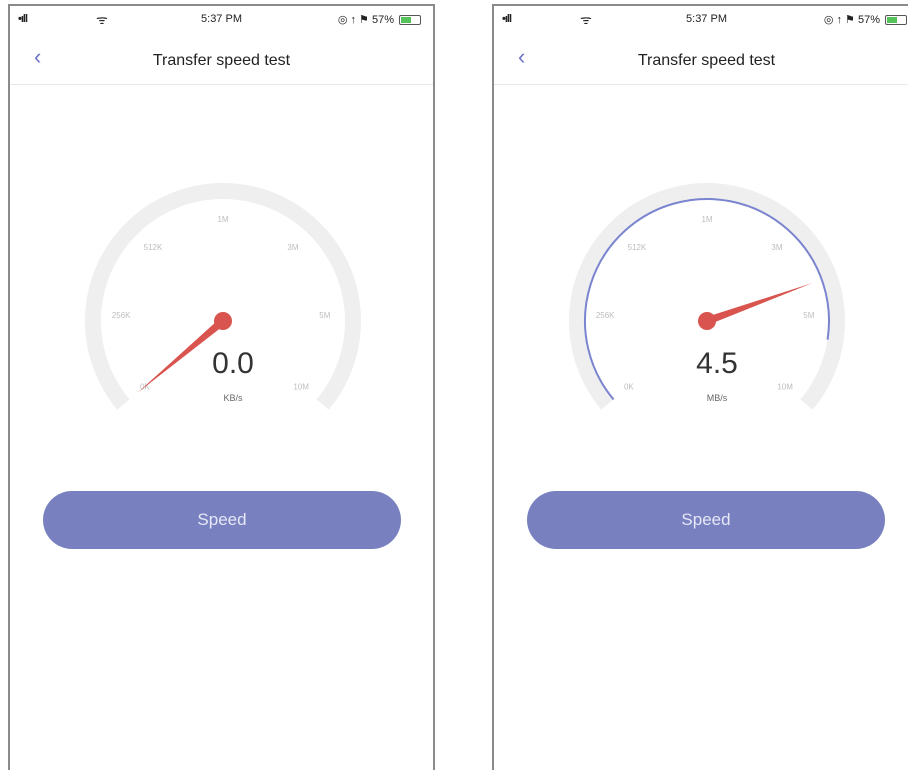 The width and height of the screenshot is (908, 770). I want to click on speed-gauge: 0K 256K 512K 1M 3M 5M 10M 0.0 KB/s, so click(223, 296).